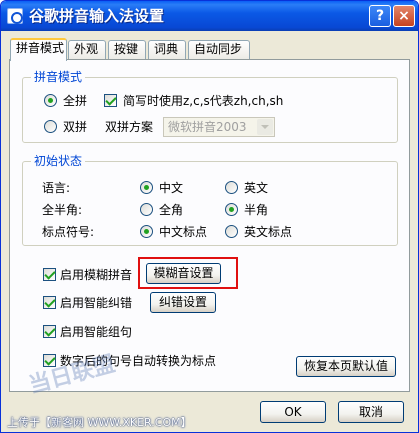 The image size is (419, 433). I want to click on full-pinyin-radio, so click(50, 100).